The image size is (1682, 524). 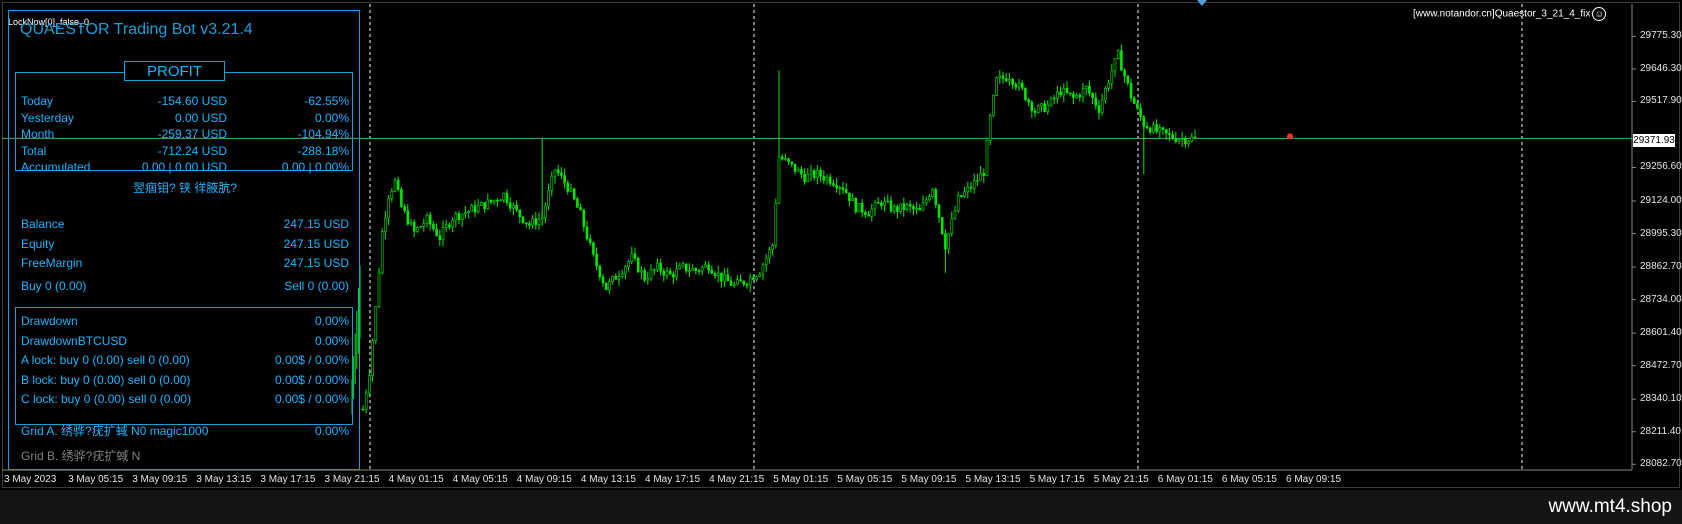 I want to click on current-price-tag: 29371.93, so click(x=1654, y=140).